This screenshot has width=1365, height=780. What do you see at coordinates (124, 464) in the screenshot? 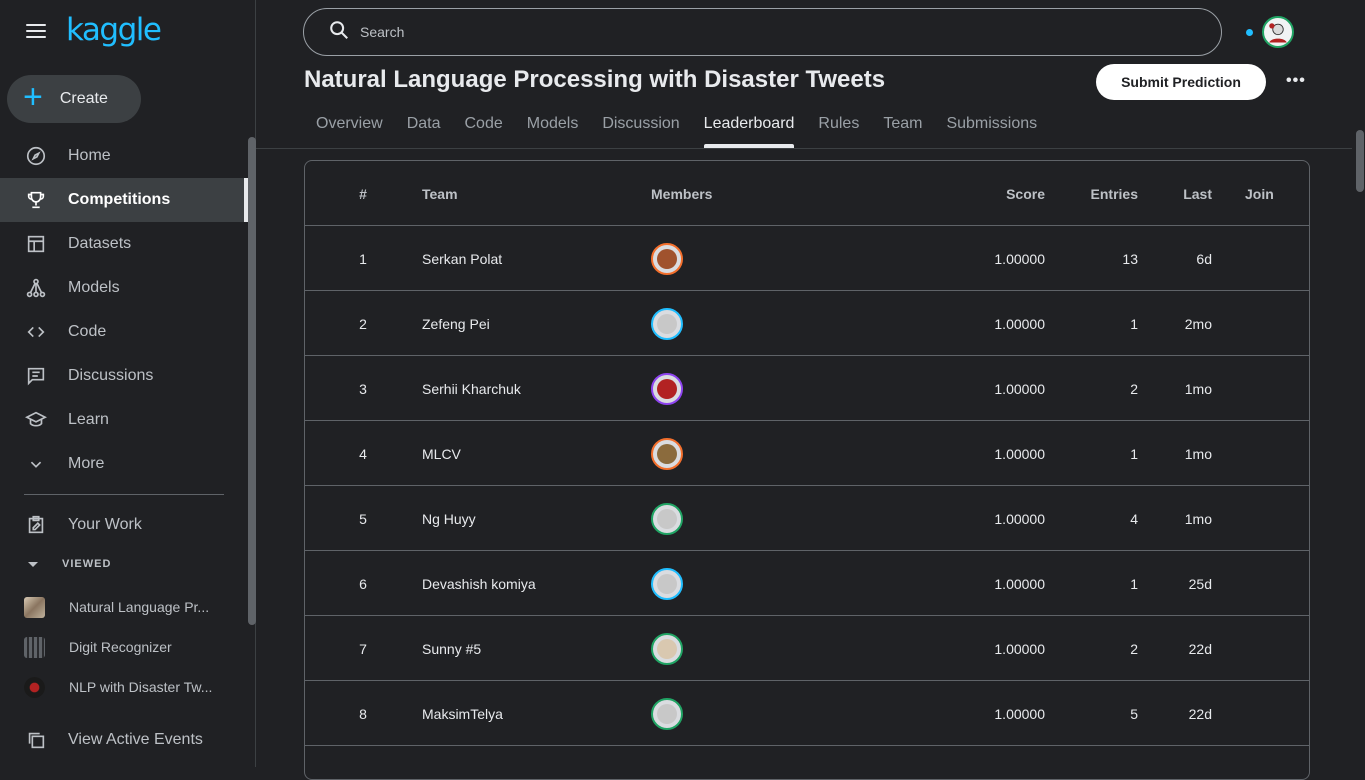
I see `sidebar-item-more: More` at bounding box center [124, 464].